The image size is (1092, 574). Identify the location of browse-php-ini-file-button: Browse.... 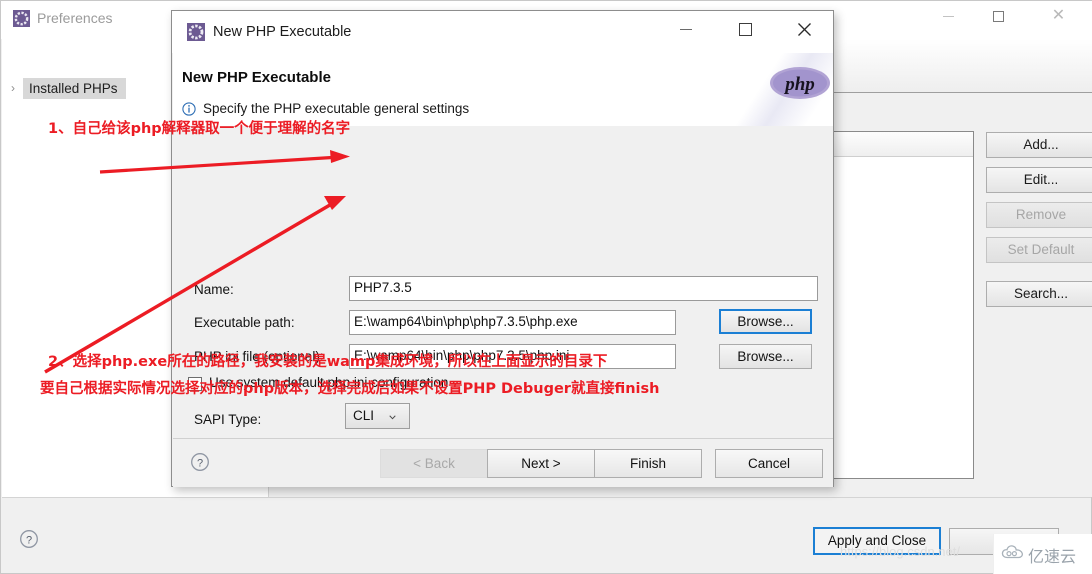
(765, 356).